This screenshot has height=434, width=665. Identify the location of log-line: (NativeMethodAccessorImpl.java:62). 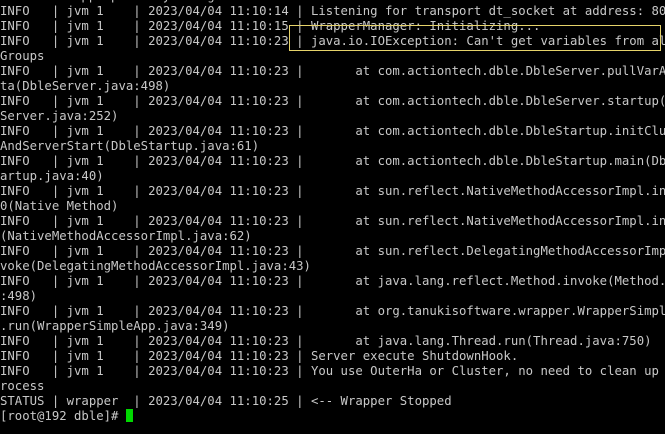
(126, 236).